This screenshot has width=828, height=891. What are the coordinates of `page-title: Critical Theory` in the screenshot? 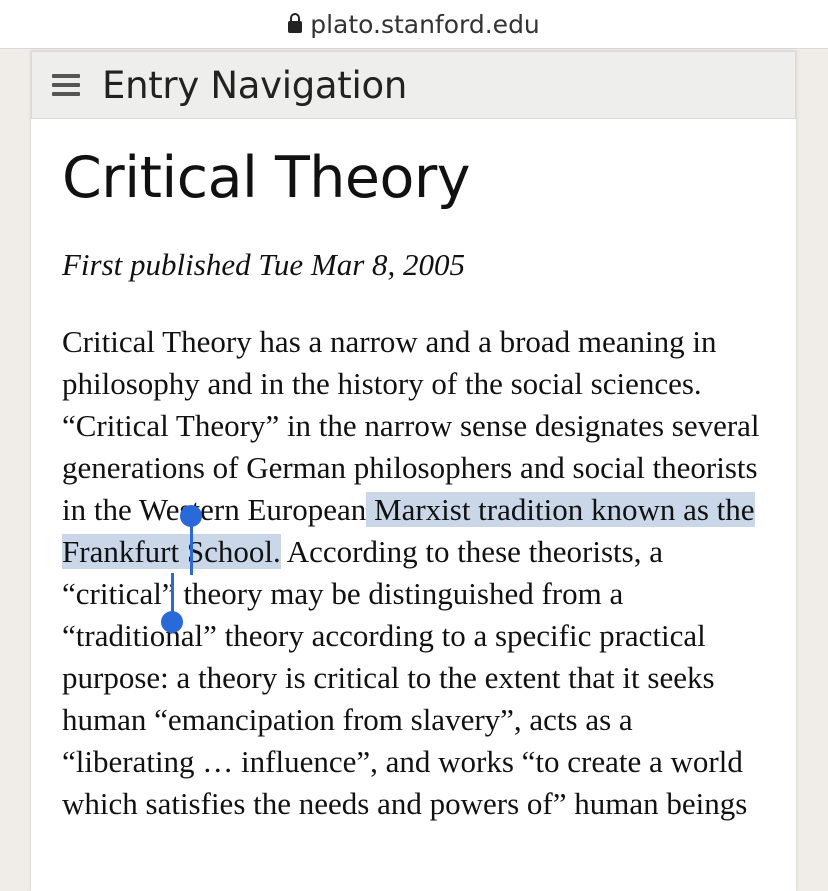 It's located at (266, 178).